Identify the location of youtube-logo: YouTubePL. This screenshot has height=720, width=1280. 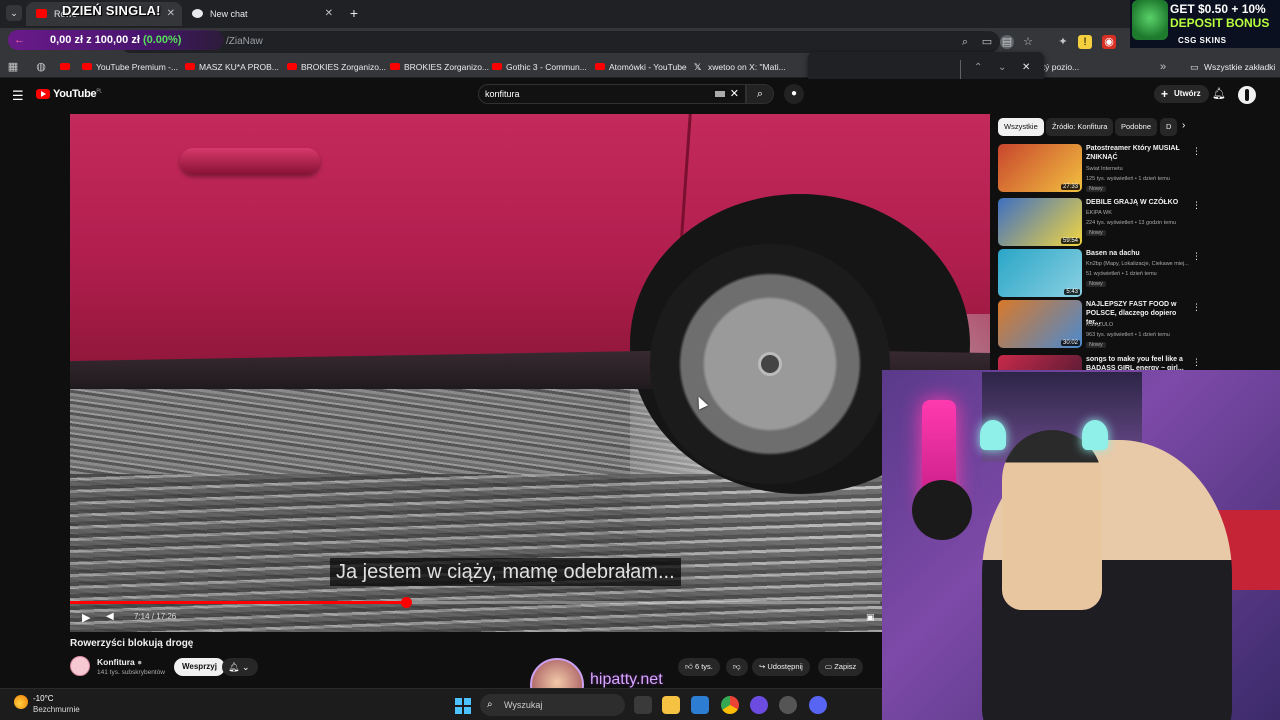
(69, 95).